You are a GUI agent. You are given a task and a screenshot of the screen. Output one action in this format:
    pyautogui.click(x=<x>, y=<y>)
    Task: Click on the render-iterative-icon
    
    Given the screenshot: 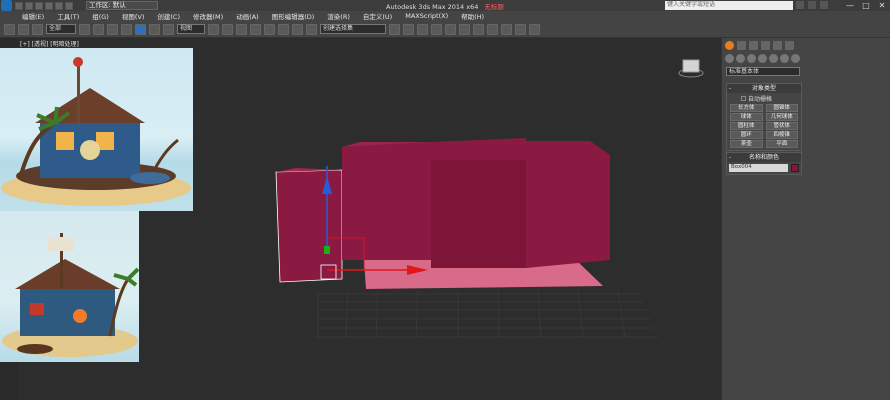 What is the action you would take?
    pyautogui.click(x=534, y=29)
    